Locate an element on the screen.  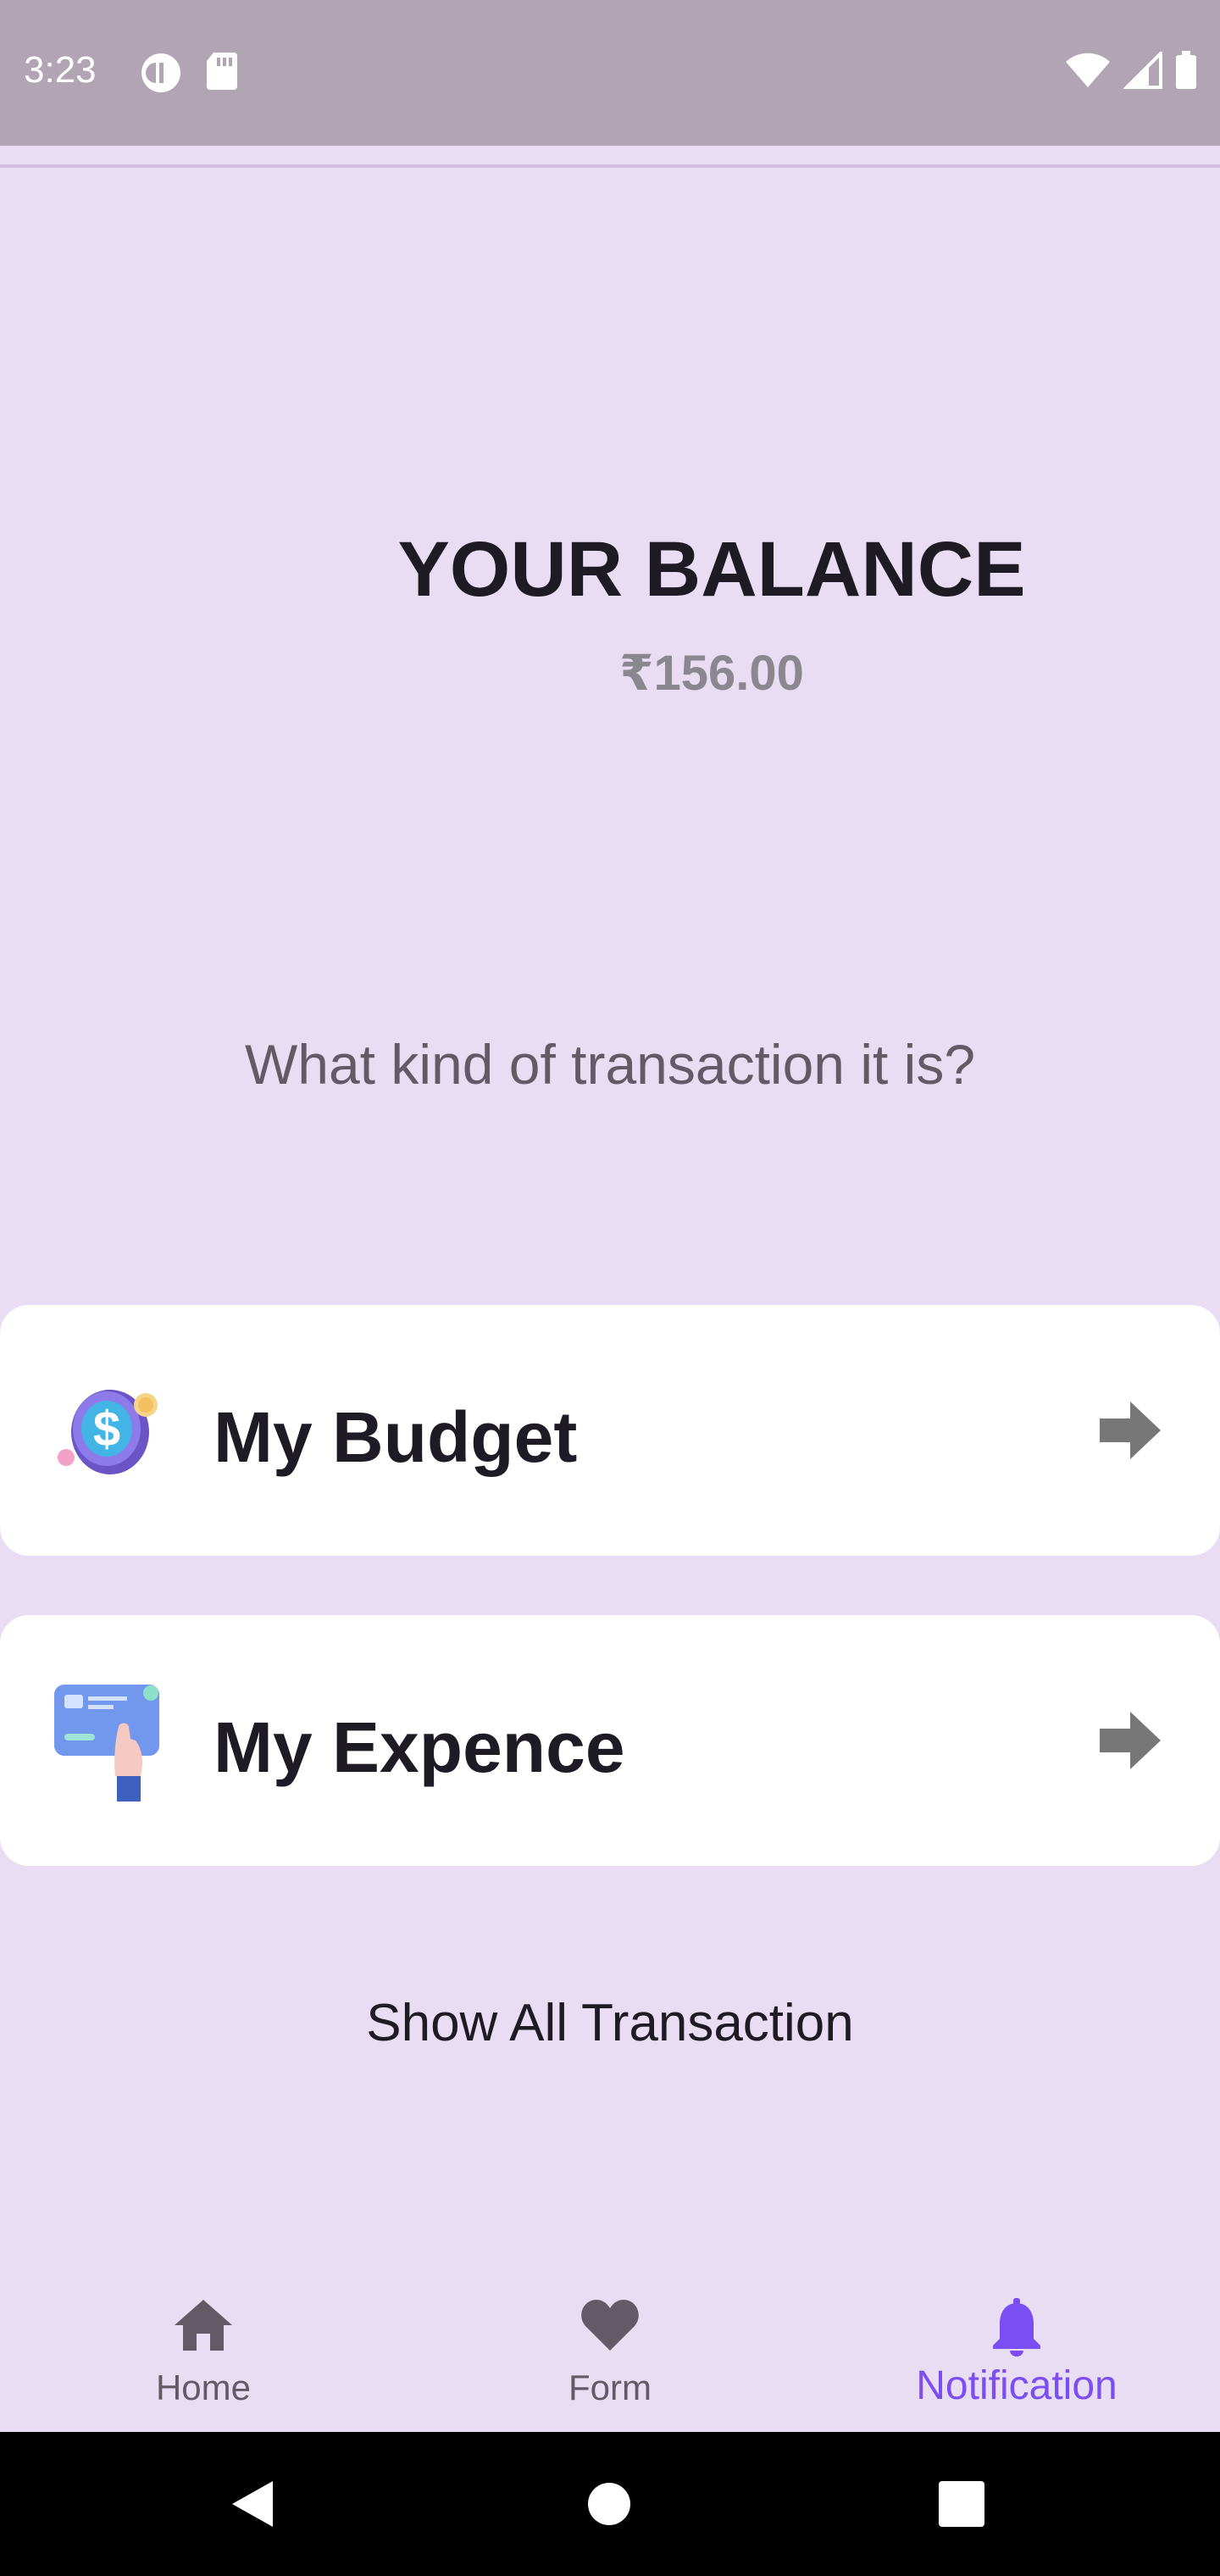
home-icon is located at coordinates (203, 2325).